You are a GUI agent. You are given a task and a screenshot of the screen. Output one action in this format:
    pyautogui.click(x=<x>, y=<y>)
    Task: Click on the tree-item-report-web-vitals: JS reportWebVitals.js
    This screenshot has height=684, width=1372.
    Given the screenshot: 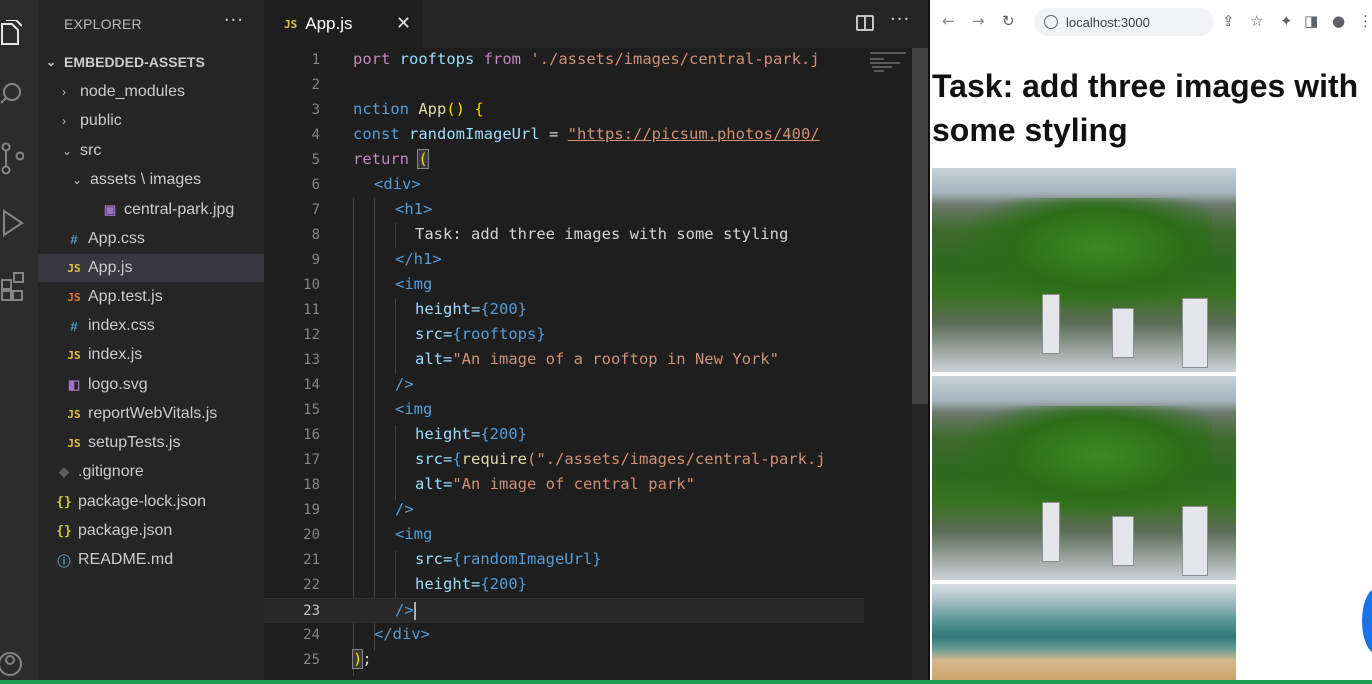 What is the action you would take?
    pyautogui.click(x=151, y=414)
    